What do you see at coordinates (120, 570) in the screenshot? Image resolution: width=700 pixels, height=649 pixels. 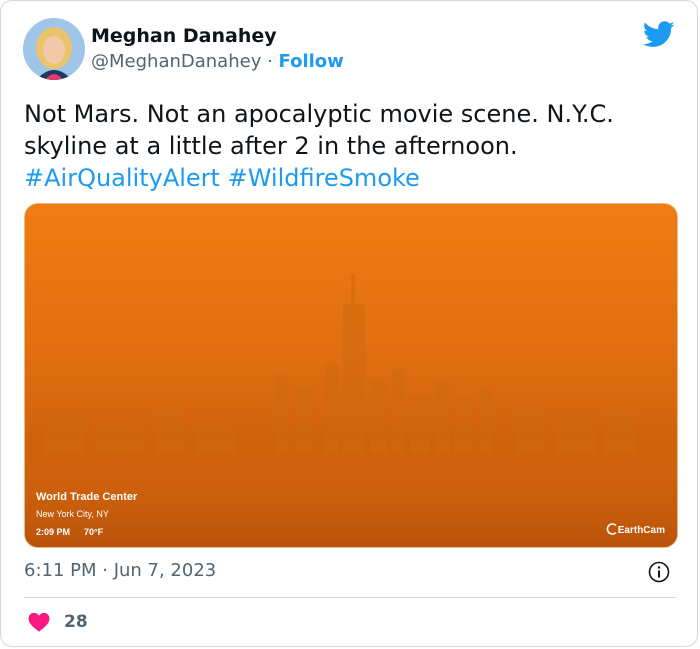 I see `tweet-timestamp: 6:11 PM · Jun 7, 2023` at bounding box center [120, 570].